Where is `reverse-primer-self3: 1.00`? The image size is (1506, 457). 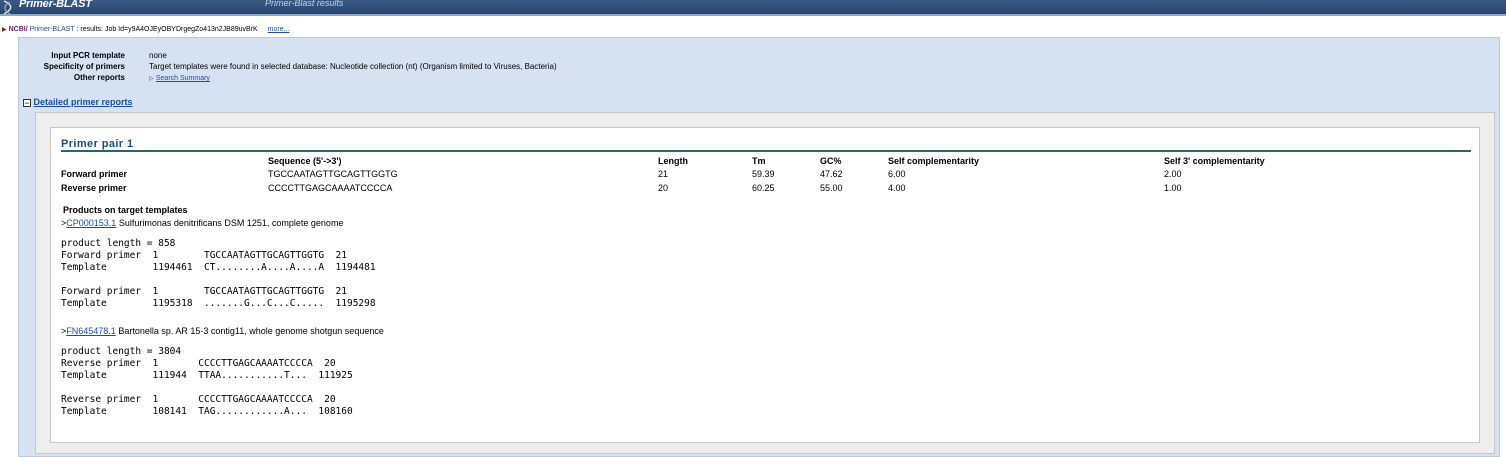 reverse-primer-self3: 1.00 is located at coordinates (1173, 188).